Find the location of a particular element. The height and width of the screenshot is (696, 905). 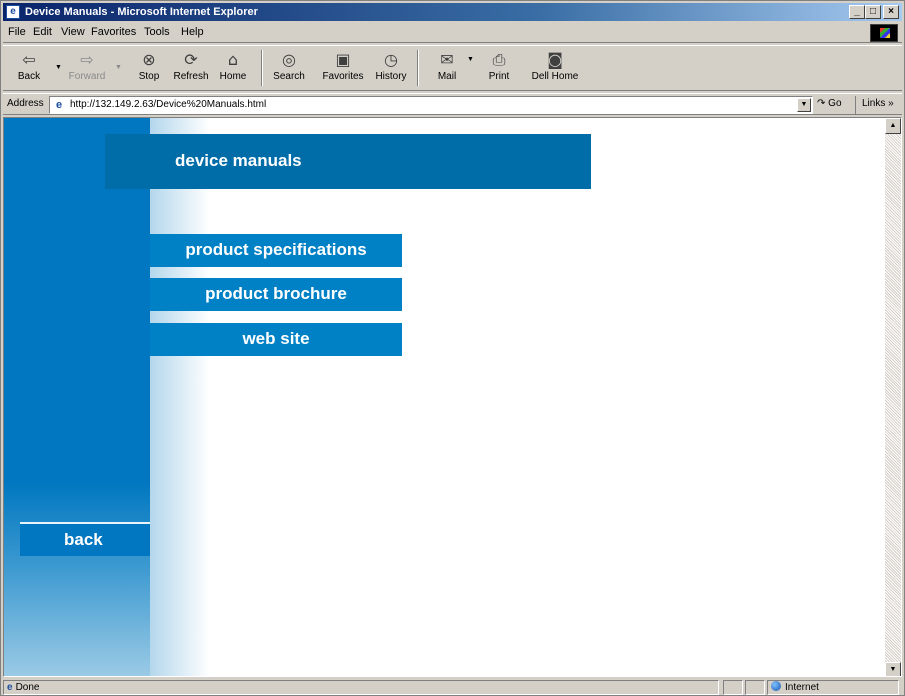

favorites-icon: ▣ is located at coordinates (343, 59).